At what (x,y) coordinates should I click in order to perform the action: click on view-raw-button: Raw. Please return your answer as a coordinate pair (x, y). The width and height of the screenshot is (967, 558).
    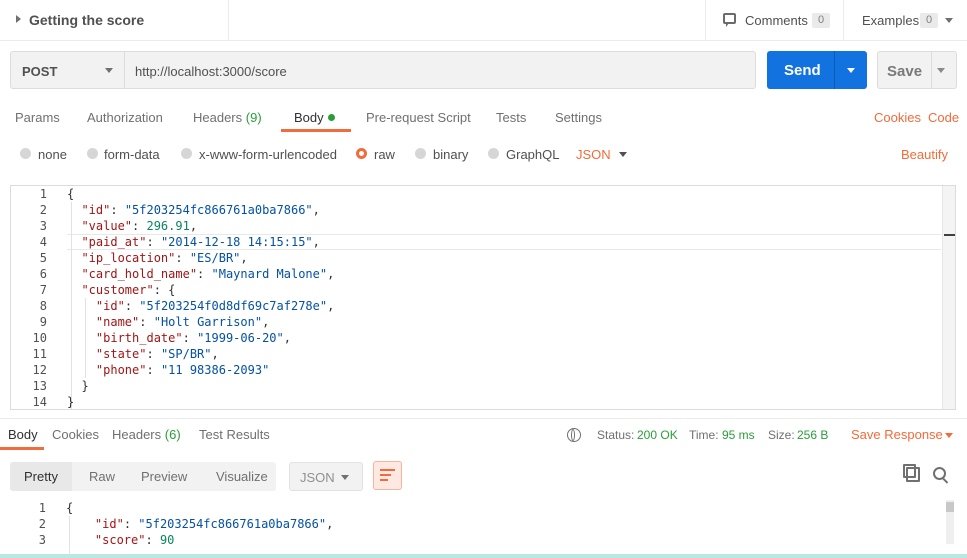
    Looking at the image, I should click on (102, 476).